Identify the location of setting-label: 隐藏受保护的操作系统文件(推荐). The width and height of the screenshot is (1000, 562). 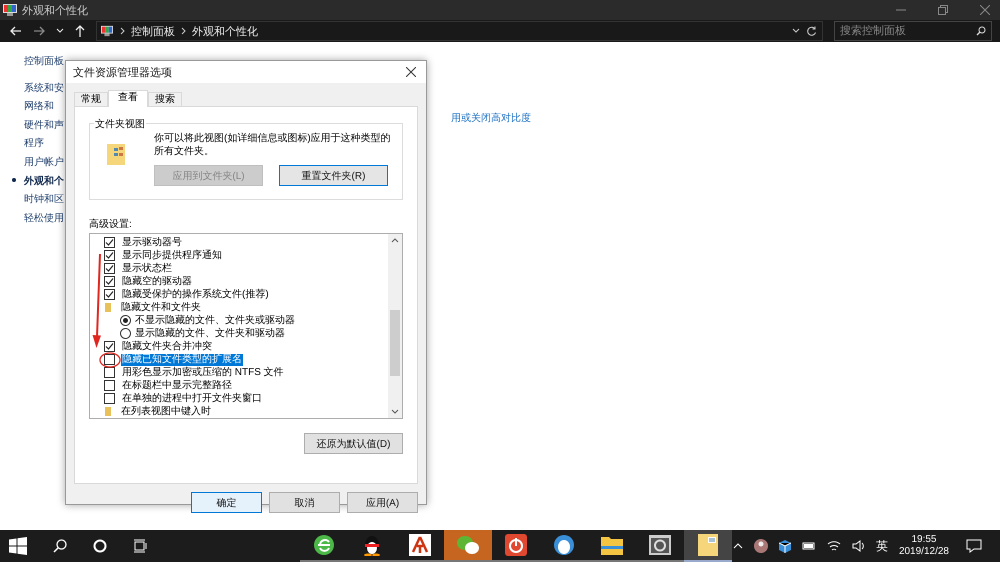
(195, 294).